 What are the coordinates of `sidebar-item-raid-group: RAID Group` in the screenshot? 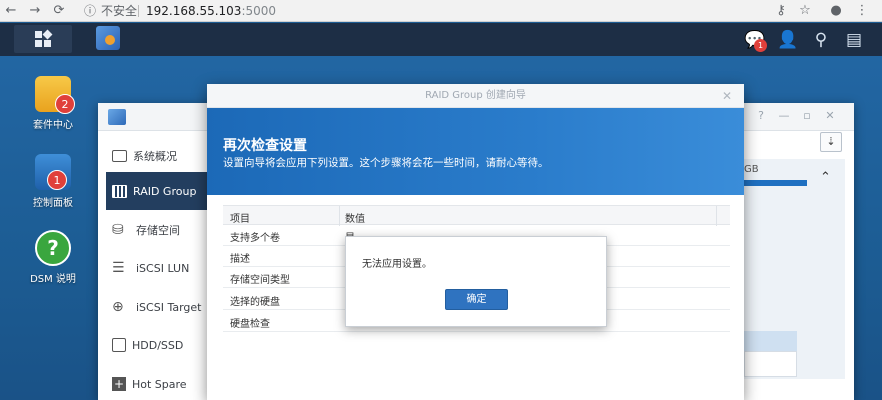 It's located at (157, 191).